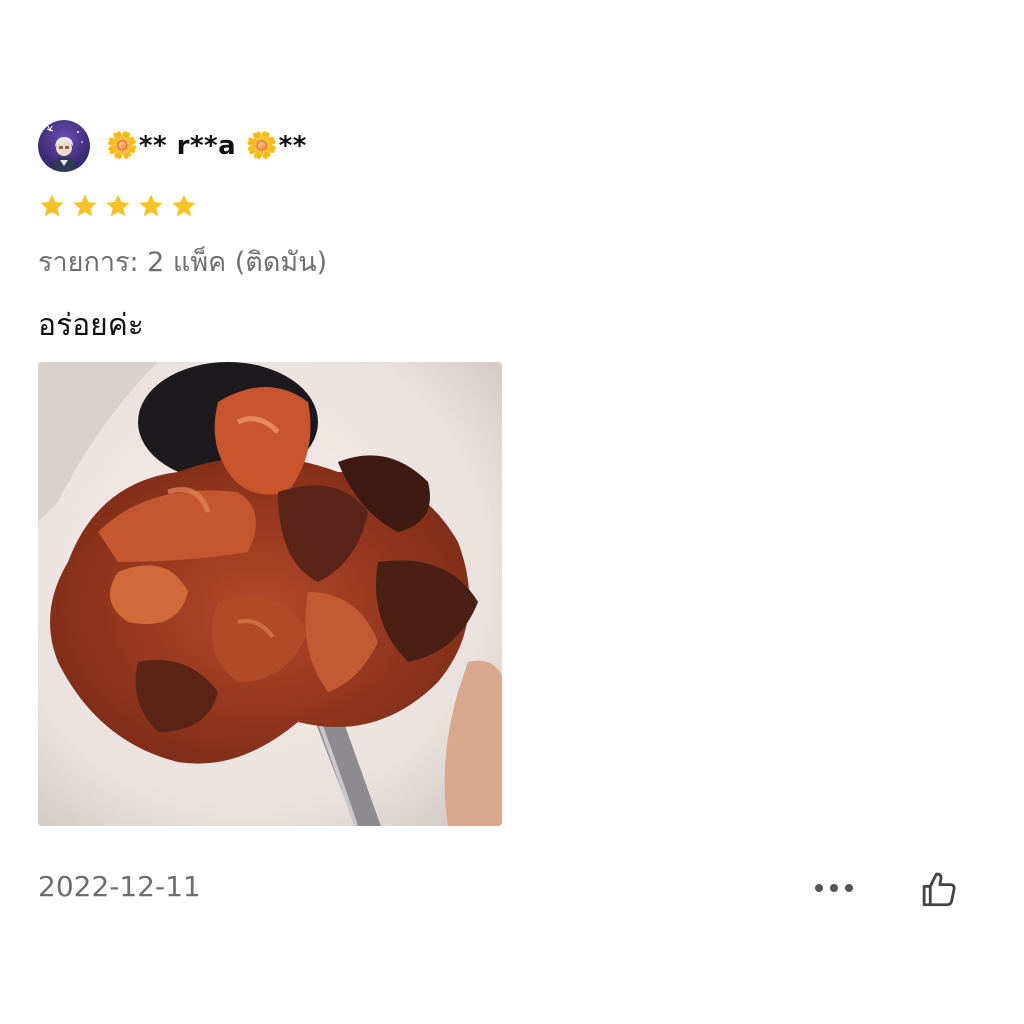  Describe the element at coordinates (91, 325) in the screenshot. I see `review-comment: อร่อยค่ะ` at that location.